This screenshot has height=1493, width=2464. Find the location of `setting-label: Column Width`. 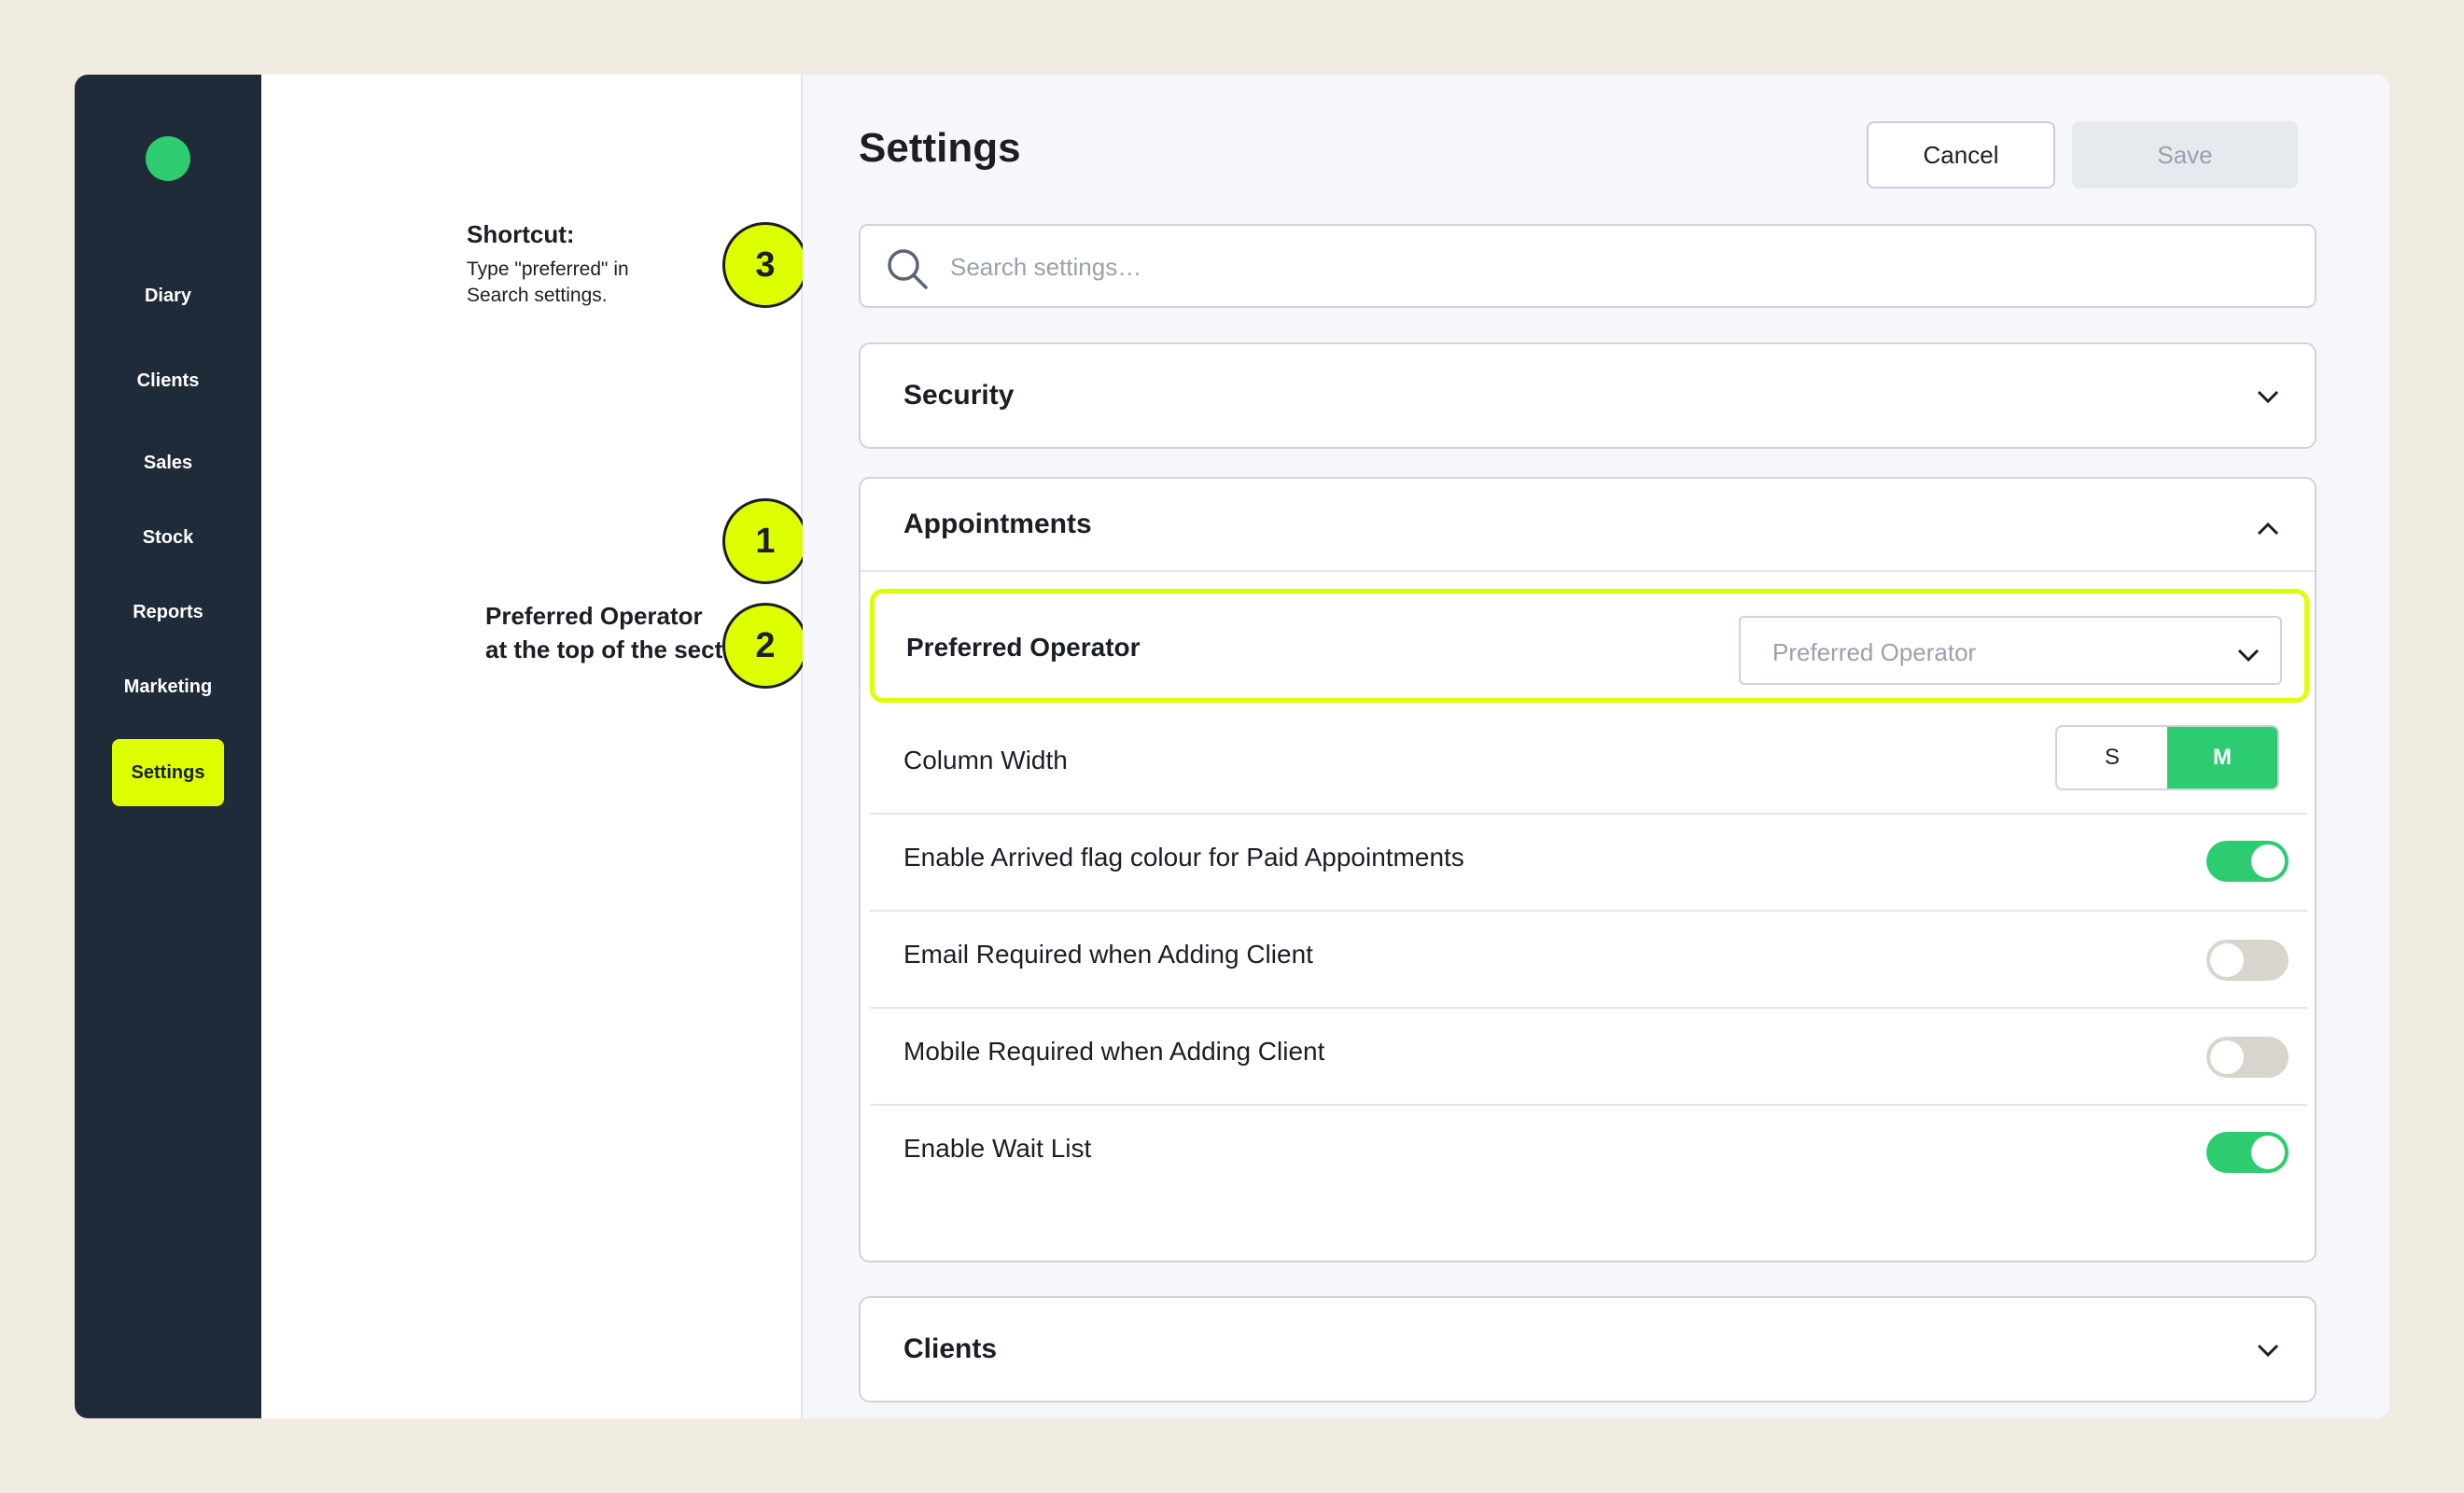

setting-label: Column Width is located at coordinates (985, 760).